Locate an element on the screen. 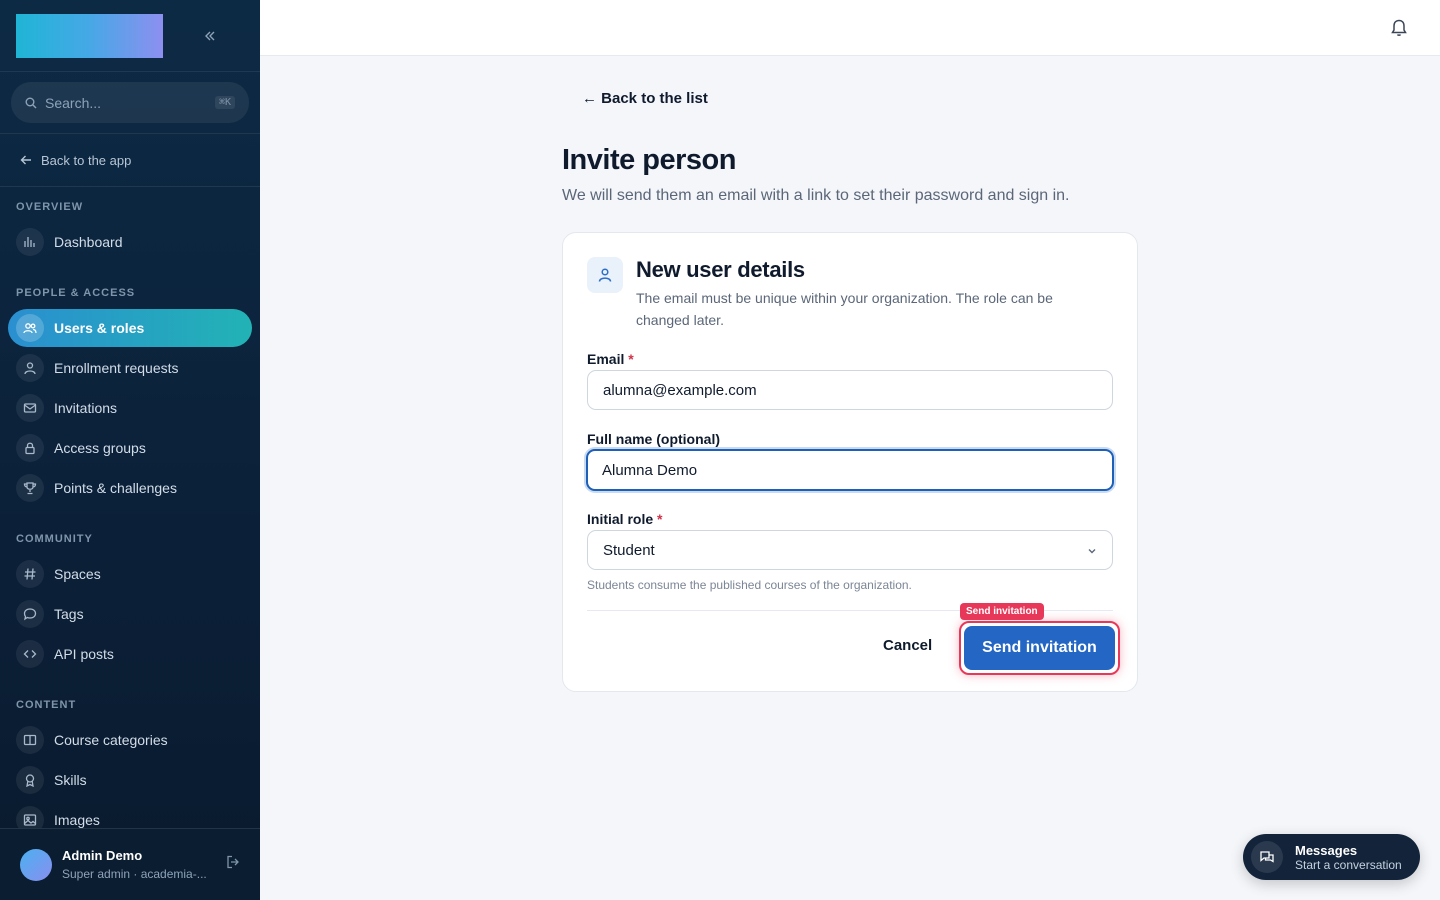  sidebar-item-users-roles: Users & roles is located at coordinates (130, 328).